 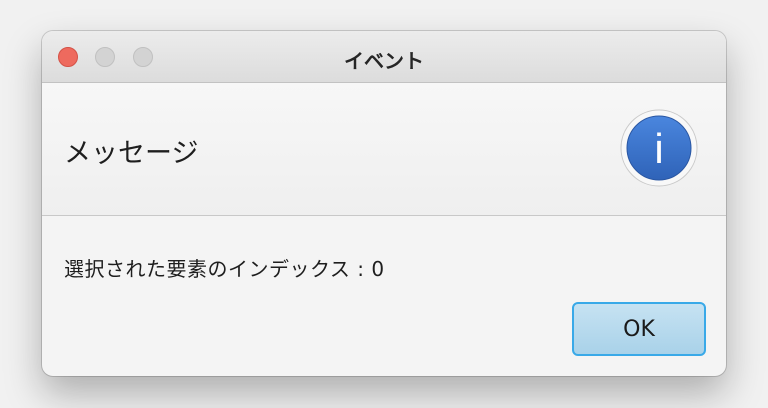 I want to click on content-message: 選択された要素のインデックス : 0, so click(x=224, y=269).